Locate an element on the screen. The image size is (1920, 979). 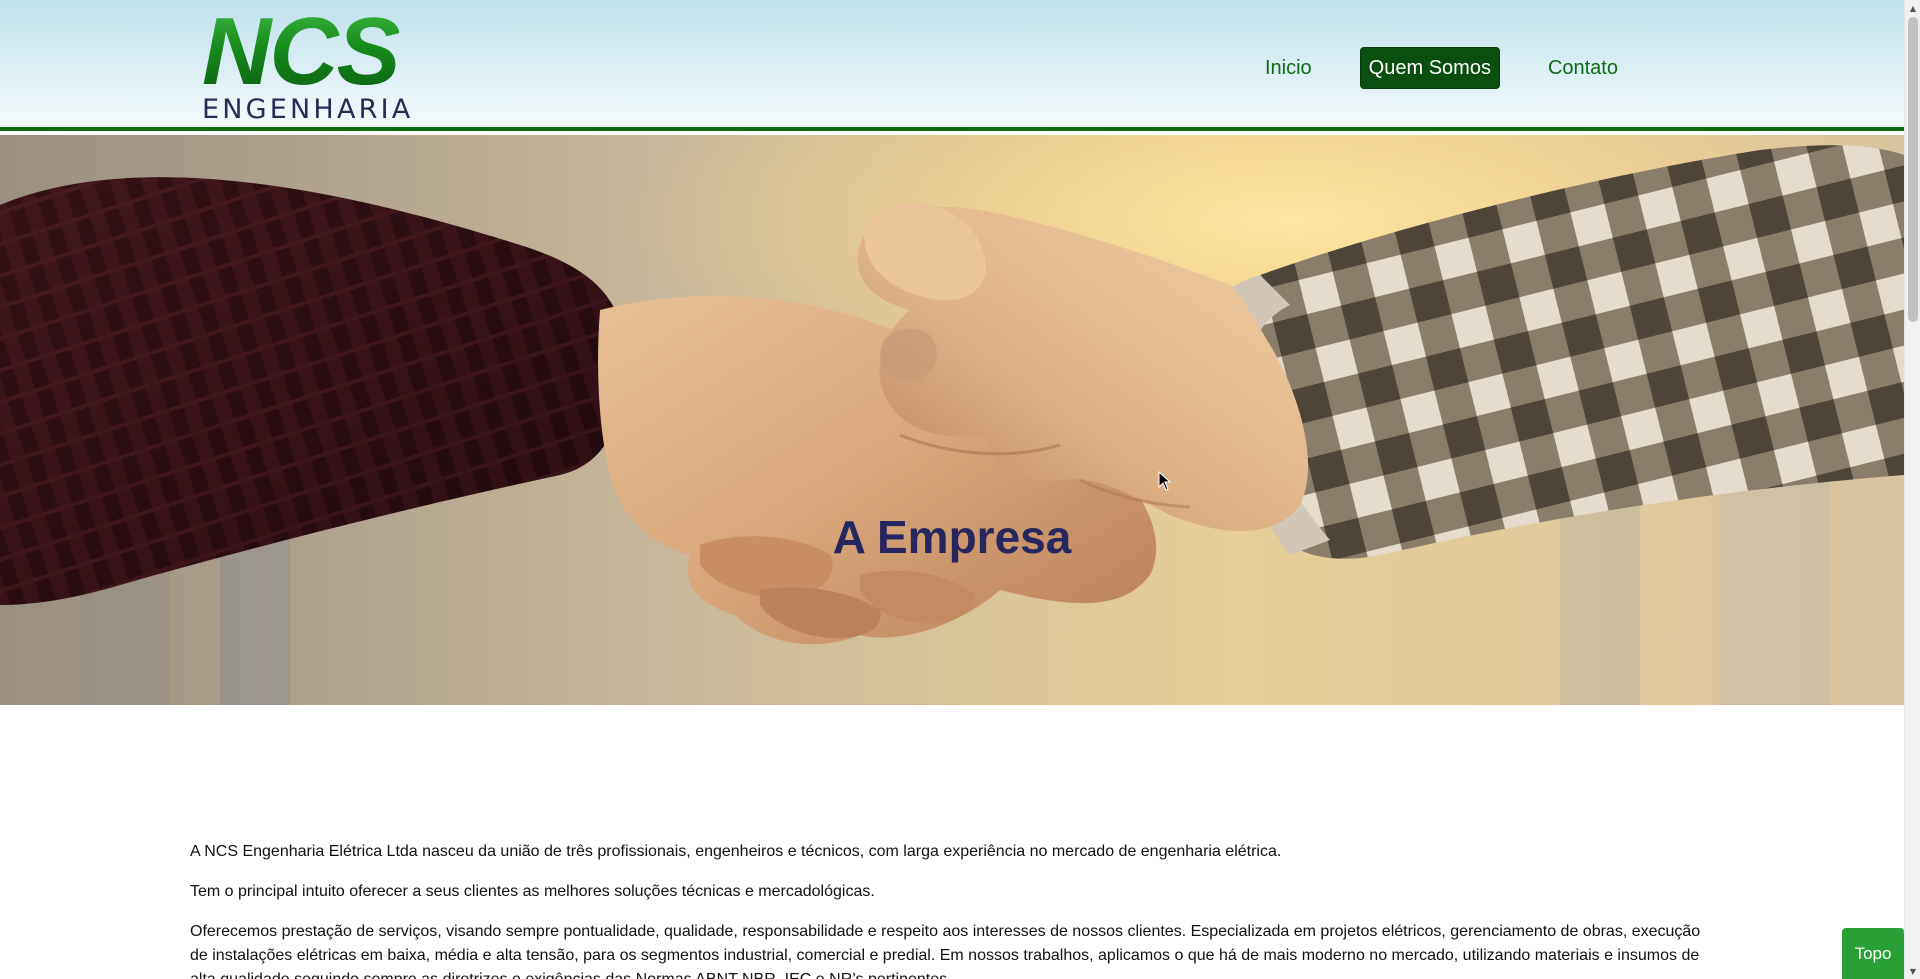
nav-item-quem-somos: Quem Somos is located at coordinates (1429, 68).